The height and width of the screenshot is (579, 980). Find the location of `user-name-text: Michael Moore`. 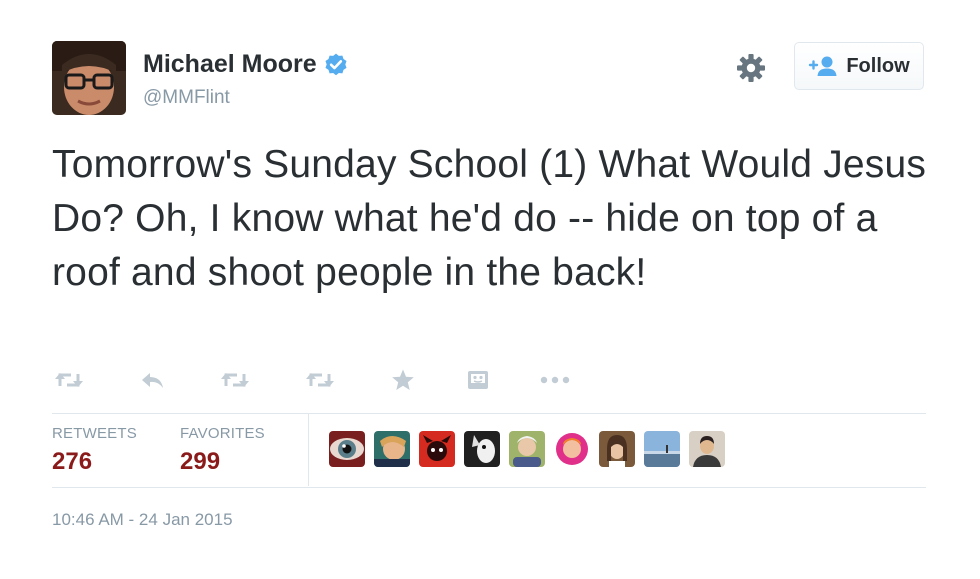

user-name-text: Michael Moore is located at coordinates (230, 64).